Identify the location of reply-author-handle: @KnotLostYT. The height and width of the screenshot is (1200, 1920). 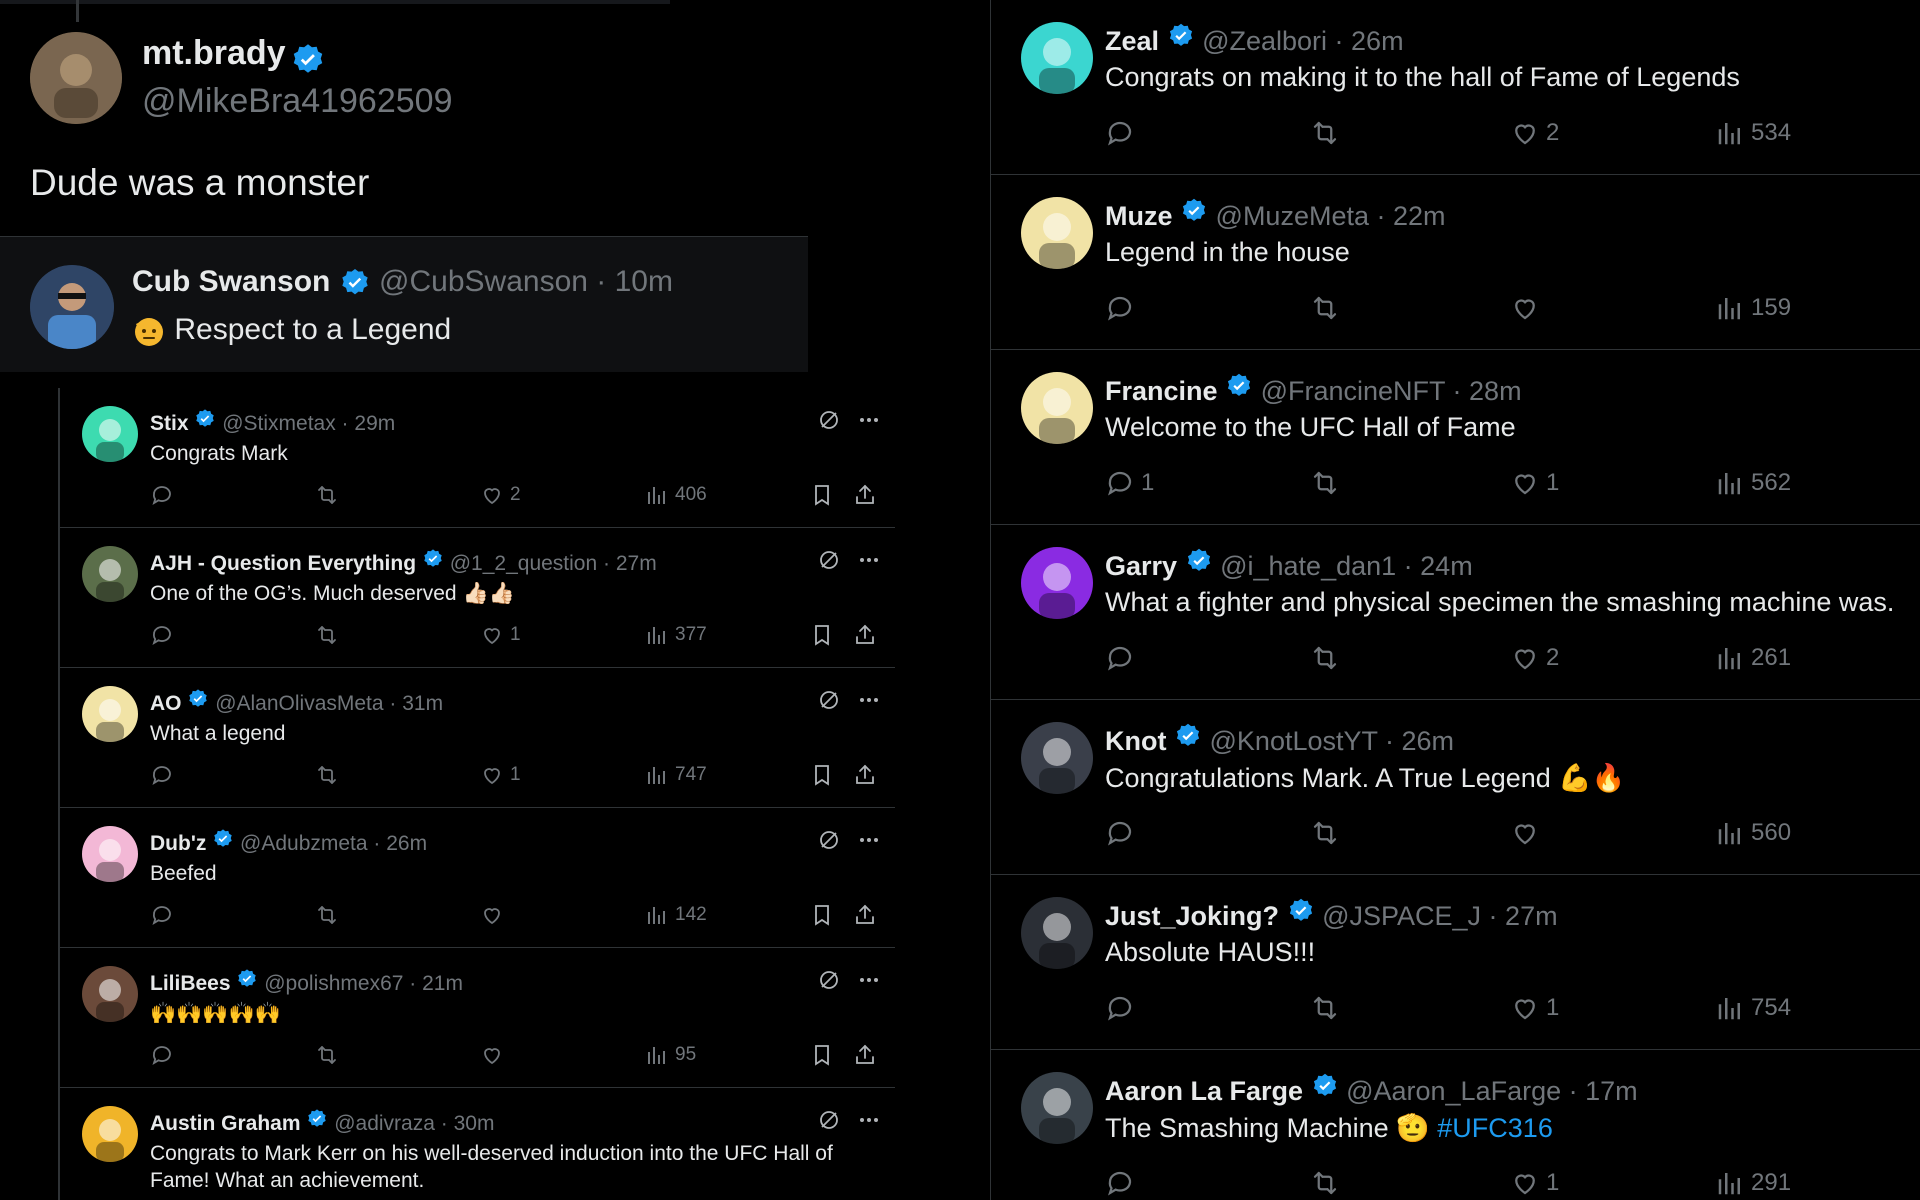
(1294, 741).